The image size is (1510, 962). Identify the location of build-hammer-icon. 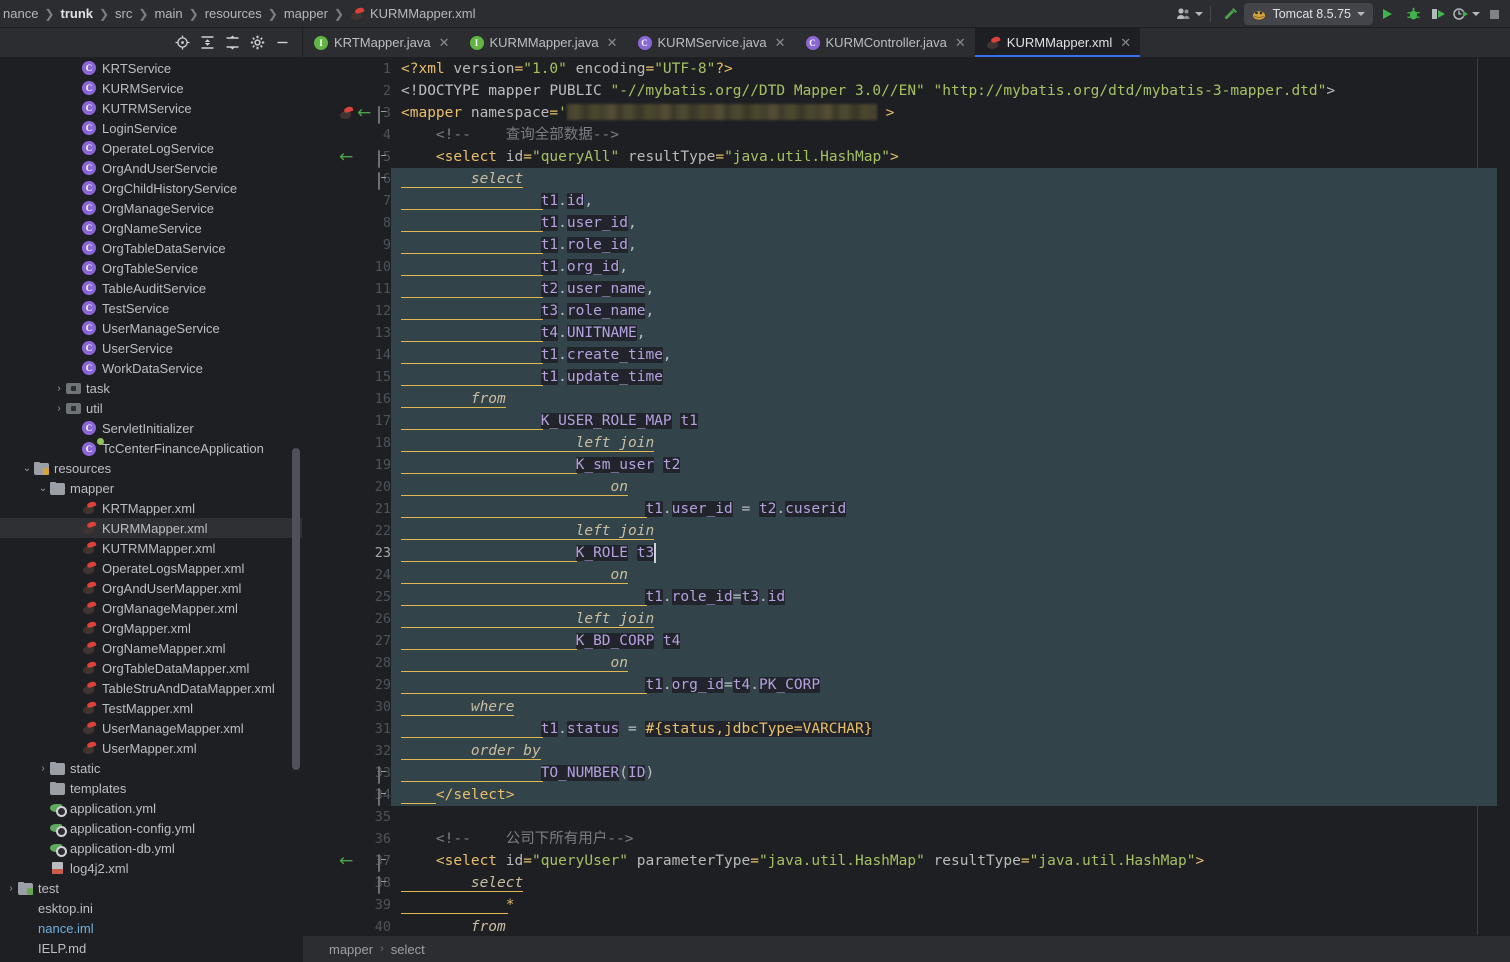
(1230, 14).